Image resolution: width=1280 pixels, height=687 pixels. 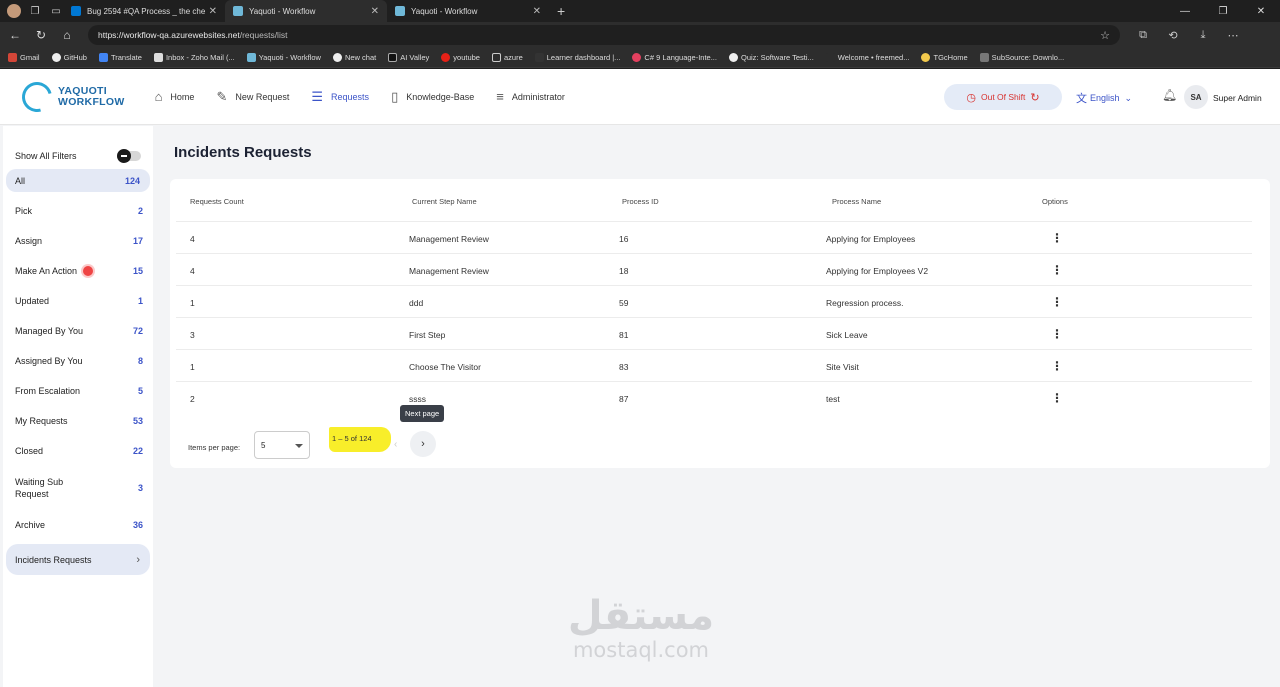 What do you see at coordinates (175, 96) in the screenshot?
I see `nav-home: ⌂ Home` at bounding box center [175, 96].